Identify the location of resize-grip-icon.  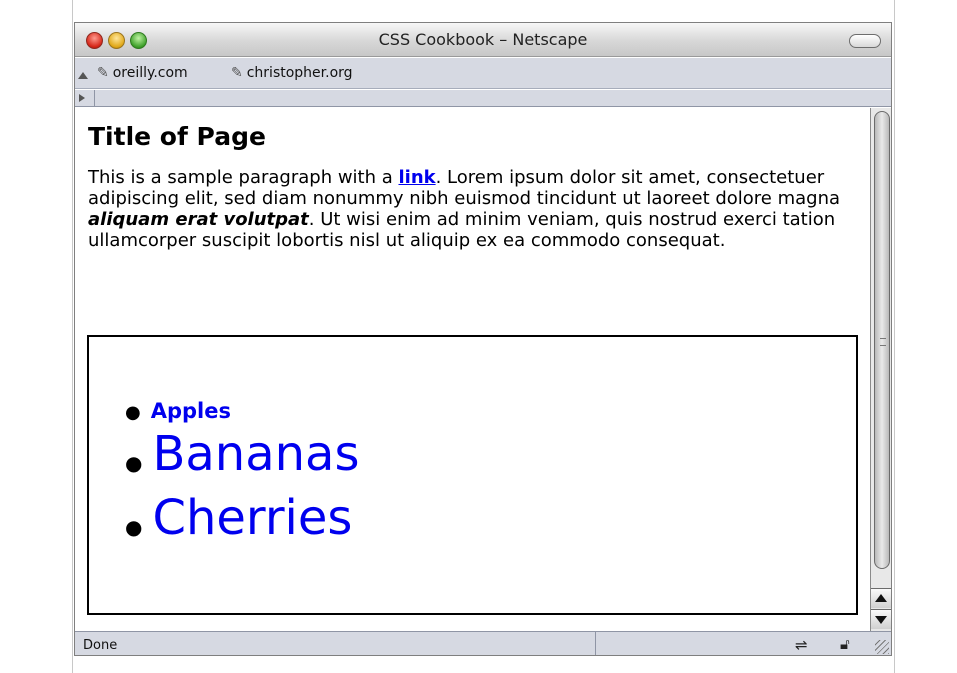
(882, 647).